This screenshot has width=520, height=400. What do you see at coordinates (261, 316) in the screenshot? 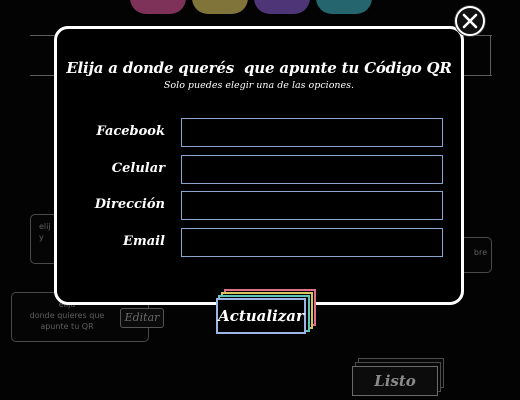
I see `update-button-label: Actualizar` at bounding box center [261, 316].